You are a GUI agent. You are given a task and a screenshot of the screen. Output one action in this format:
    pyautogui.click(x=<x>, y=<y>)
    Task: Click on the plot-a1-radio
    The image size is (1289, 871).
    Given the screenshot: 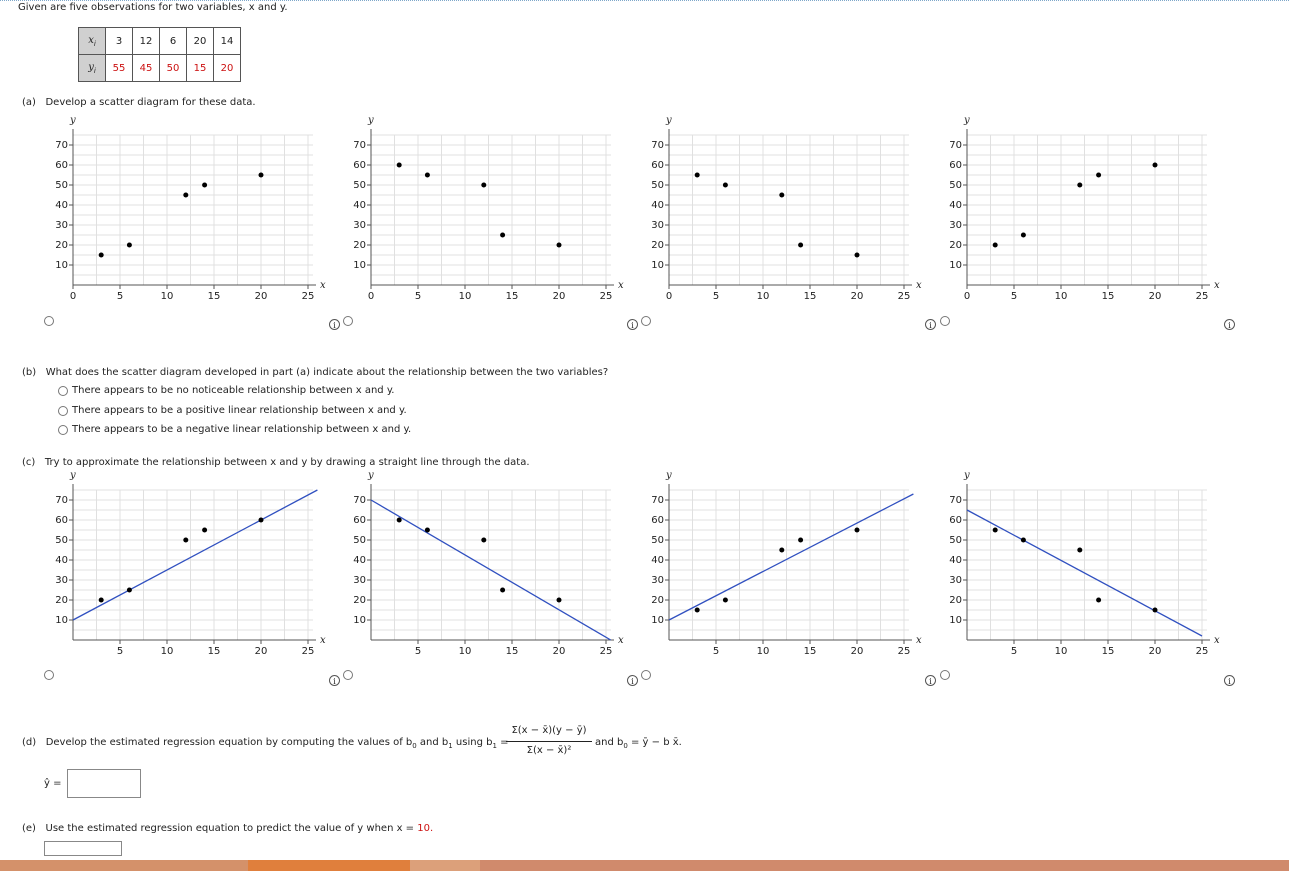 What is the action you would take?
    pyautogui.click(x=49, y=321)
    